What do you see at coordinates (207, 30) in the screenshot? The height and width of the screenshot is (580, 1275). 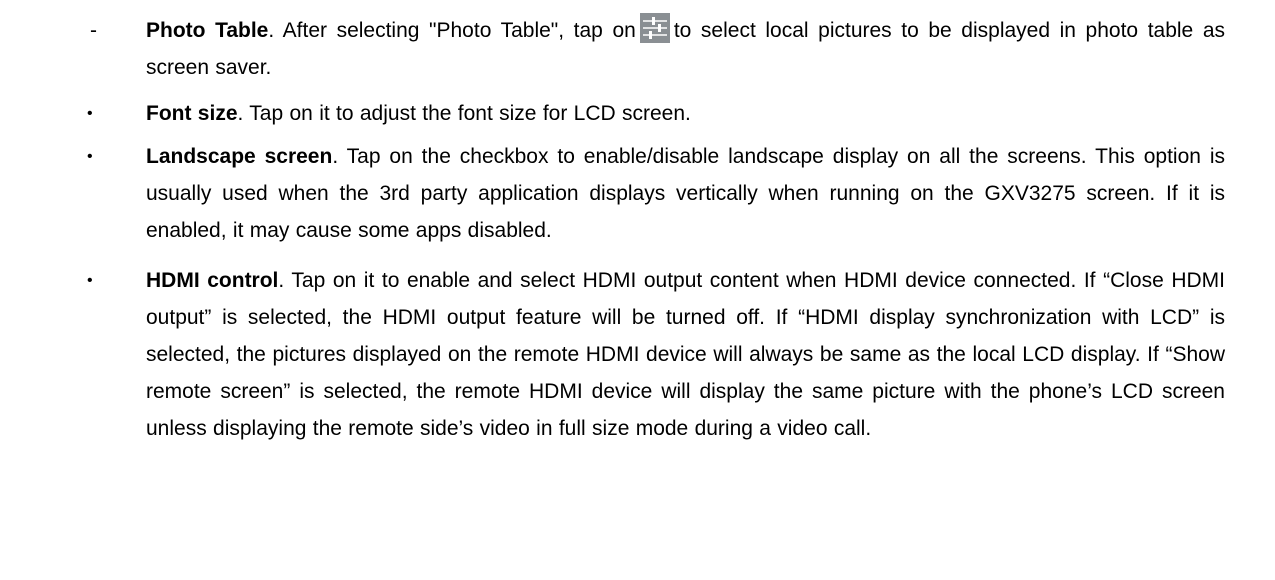 I see `term-photo-table: Photo Table` at bounding box center [207, 30].